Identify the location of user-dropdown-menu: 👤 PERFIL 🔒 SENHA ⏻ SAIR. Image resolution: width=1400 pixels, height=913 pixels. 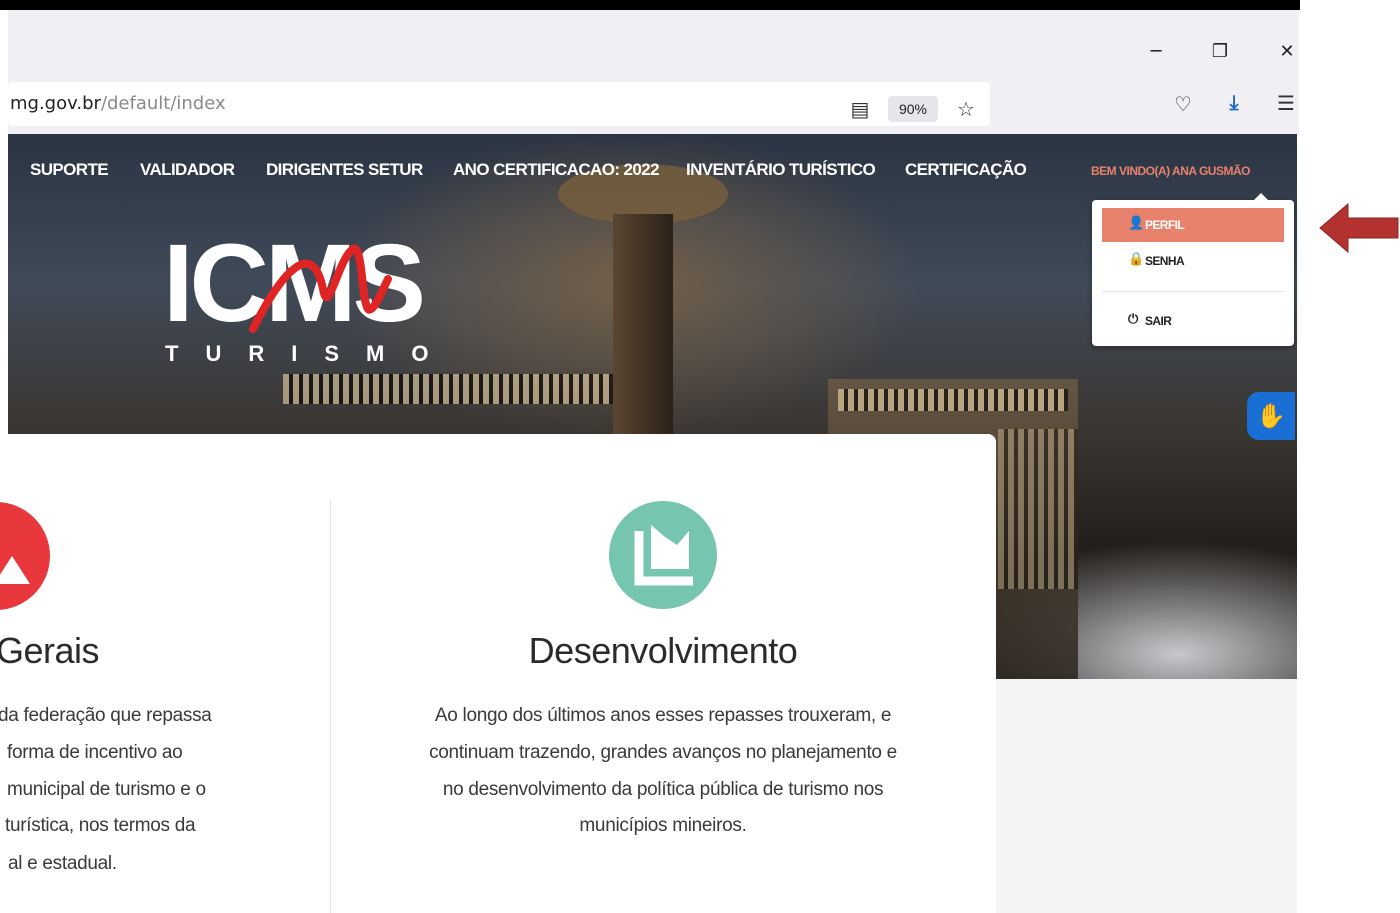
(1193, 269).